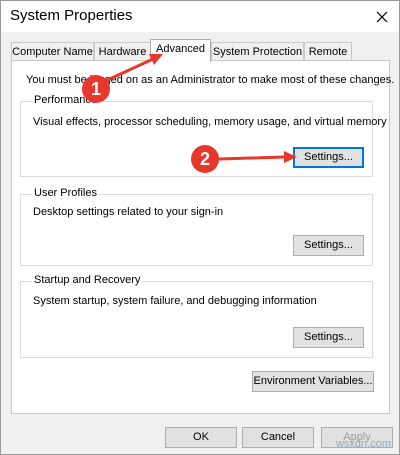 This screenshot has height=455, width=400. What do you see at coordinates (363, 444) in the screenshot?
I see `watermark: wsxdn.com` at bounding box center [363, 444].